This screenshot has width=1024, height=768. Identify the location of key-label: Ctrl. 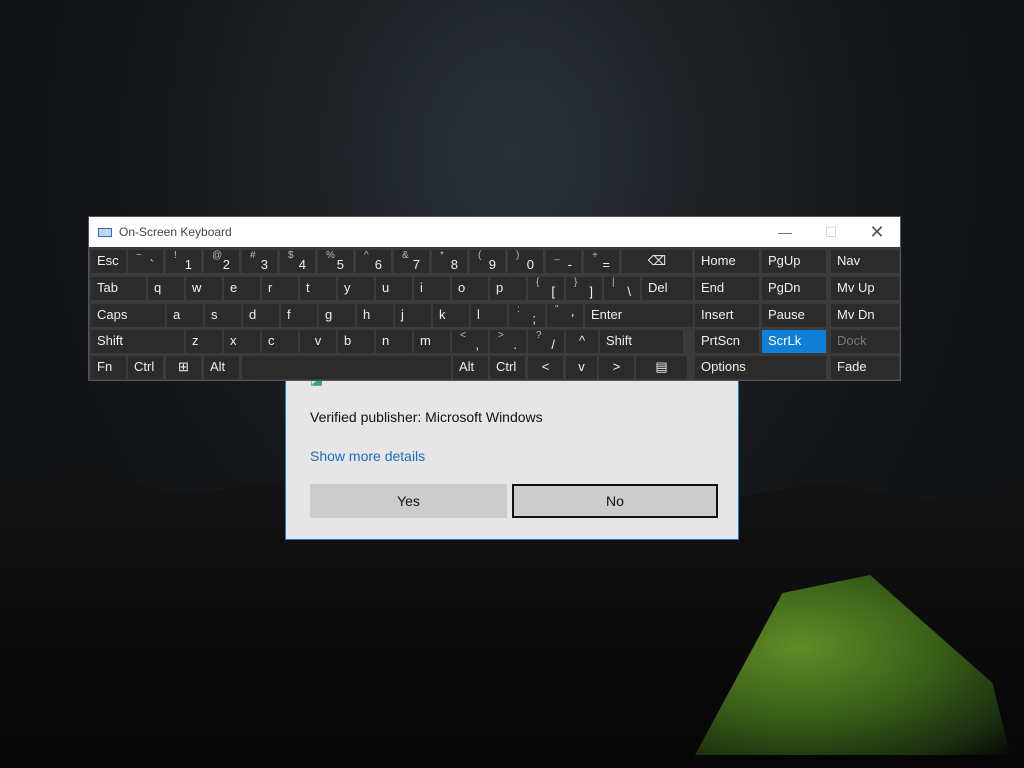
(144, 366).